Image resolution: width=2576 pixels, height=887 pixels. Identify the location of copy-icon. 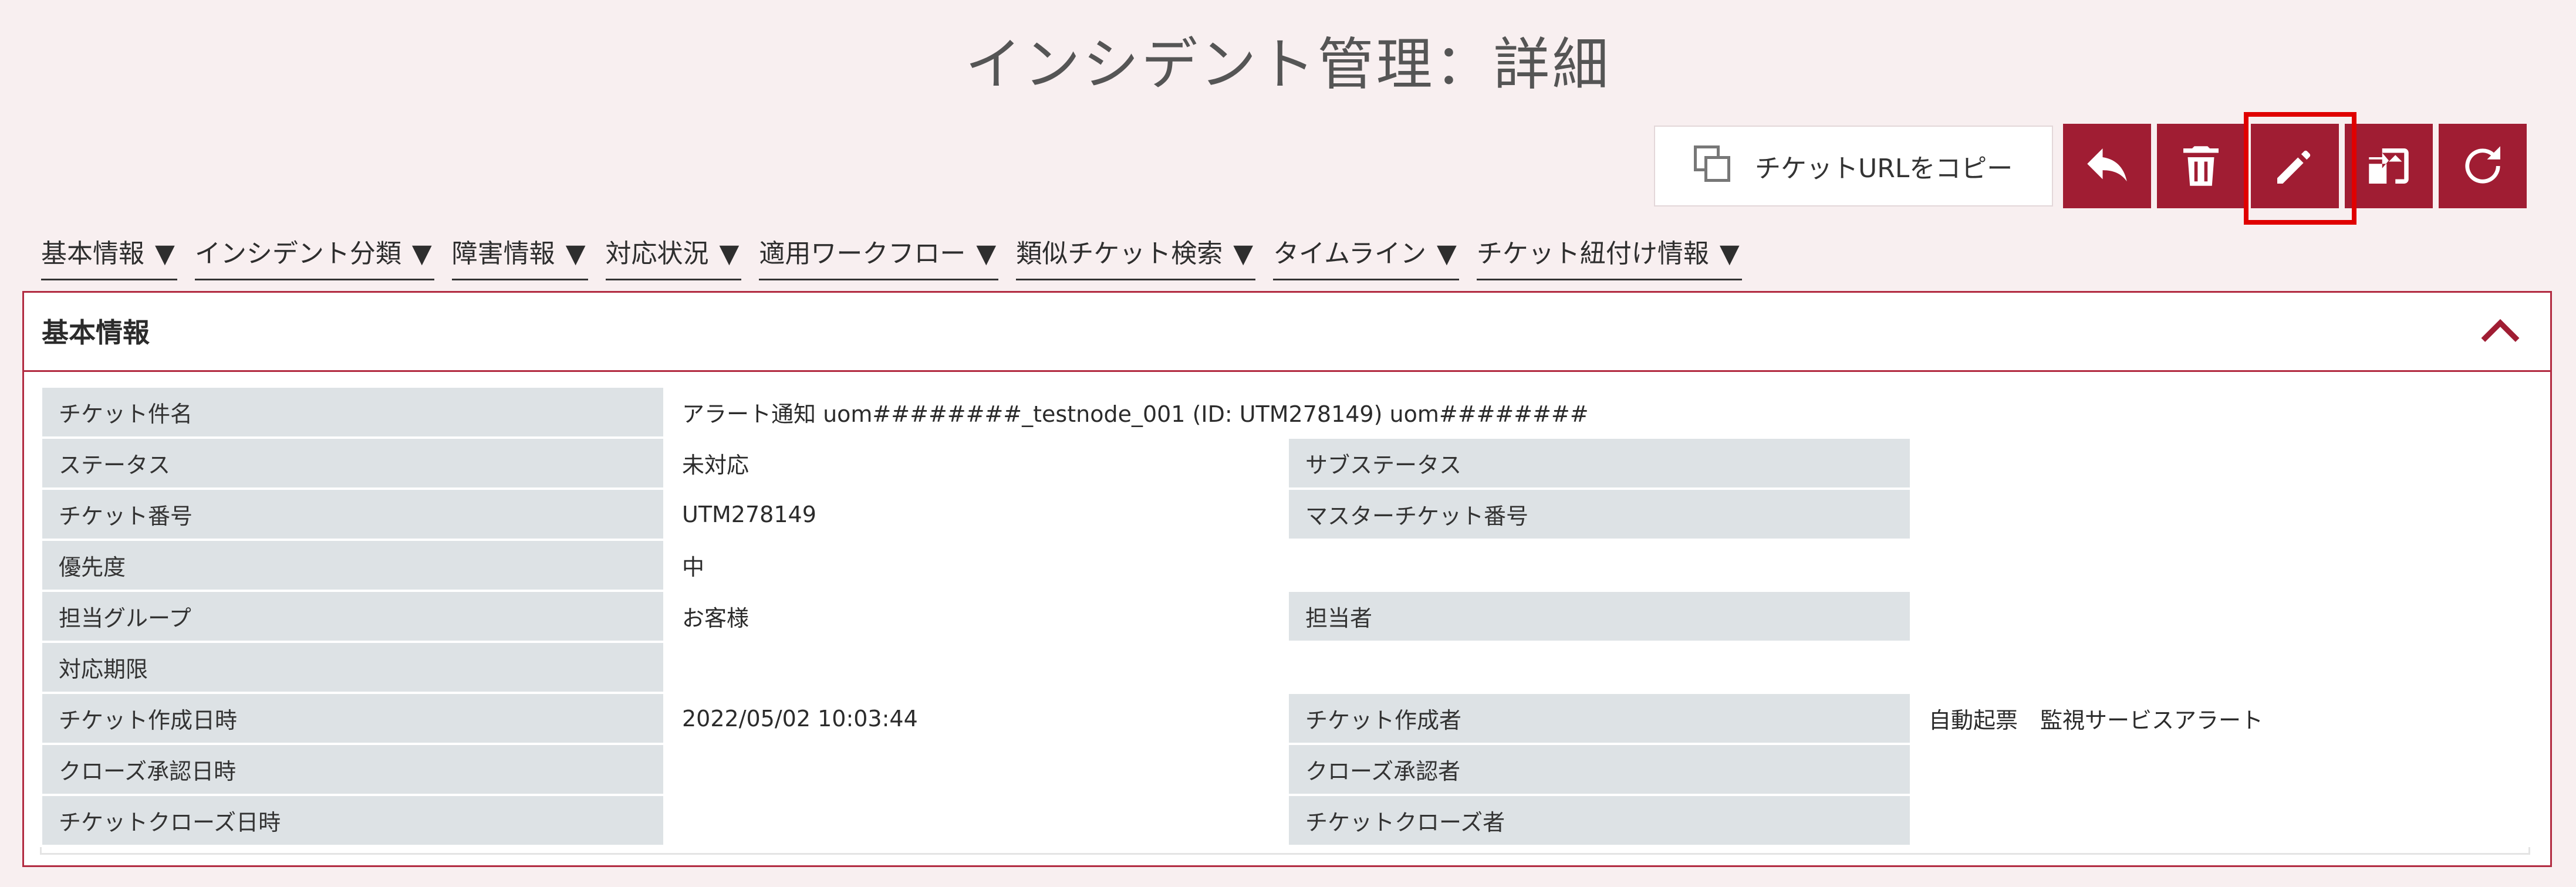
(1714, 166).